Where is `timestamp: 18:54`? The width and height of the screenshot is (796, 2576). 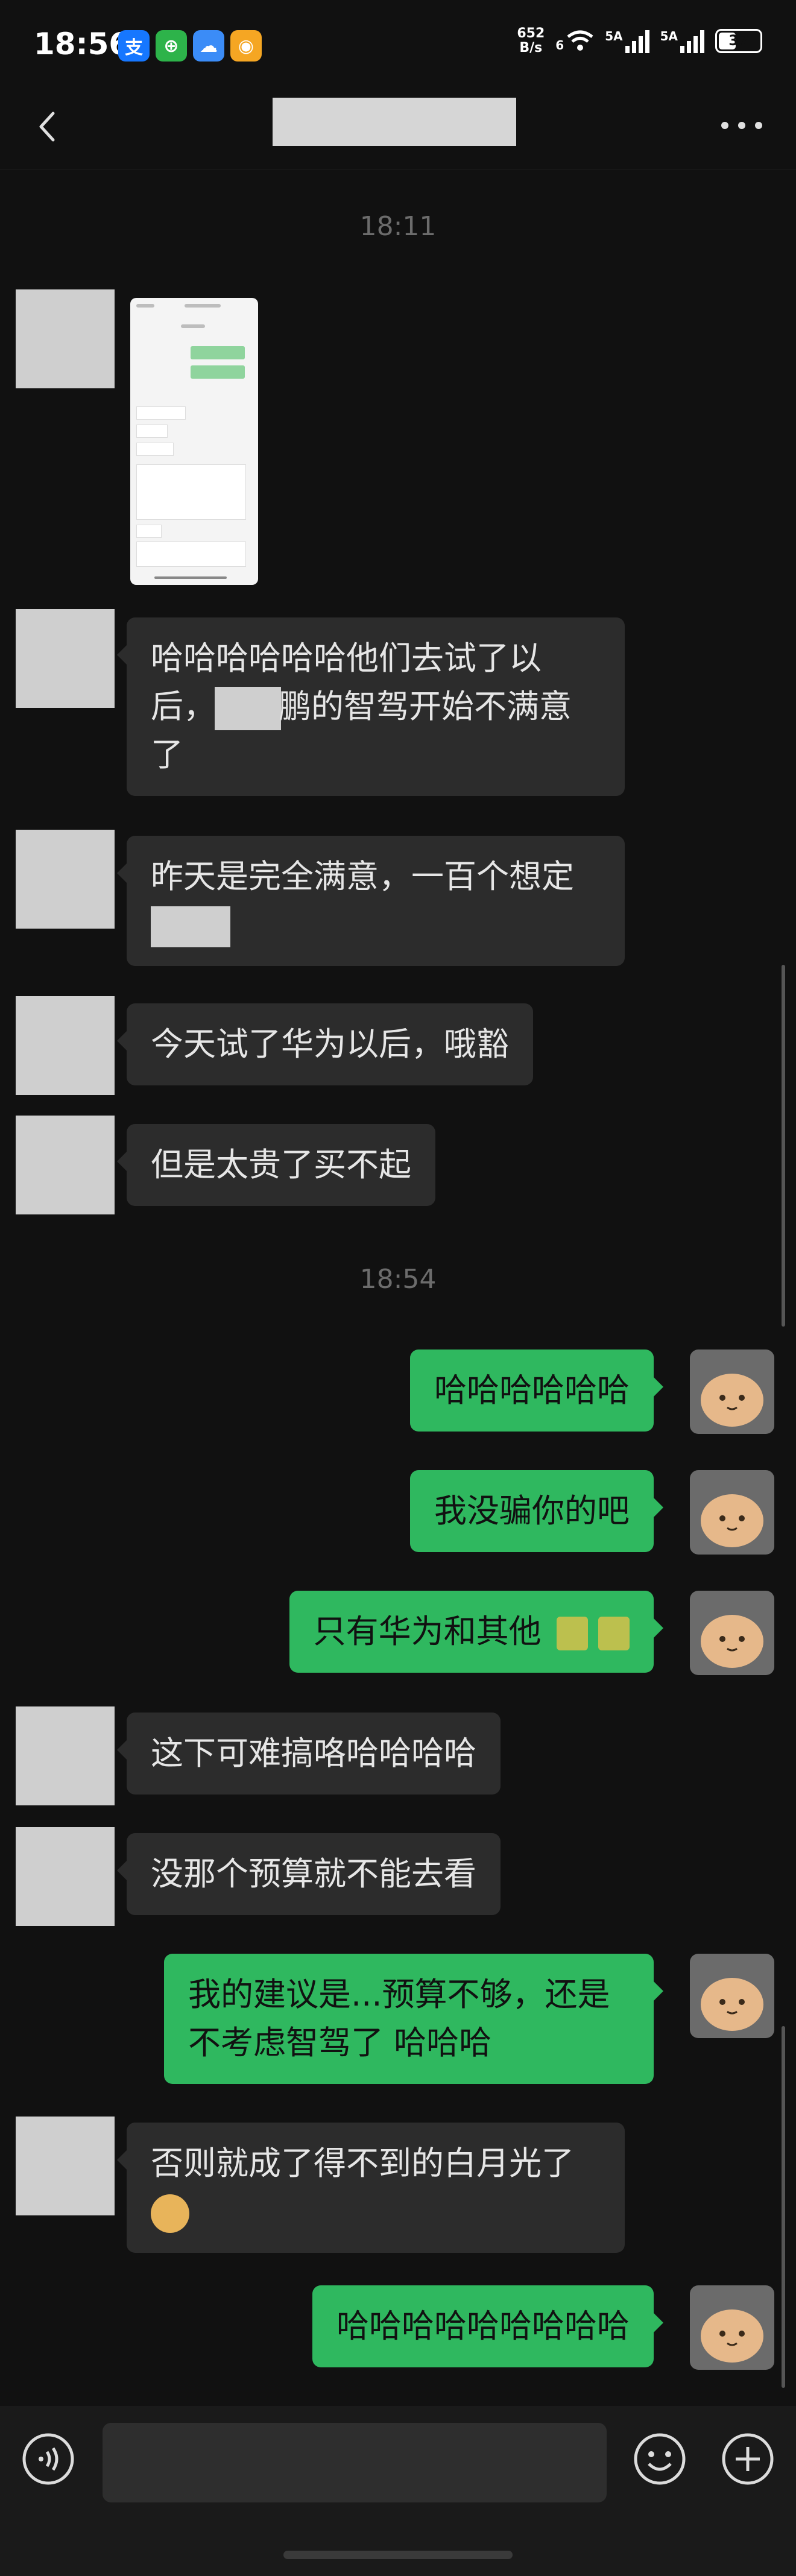
timestamp: 18:54 is located at coordinates (398, 1279).